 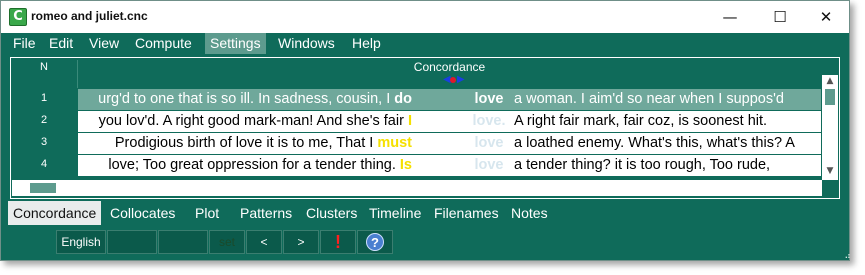 What do you see at coordinates (425, 17) in the screenshot?
I see `title-bar: C romeo and juliet.cnc — ☐ ✕` at bounding box center [425, 17].